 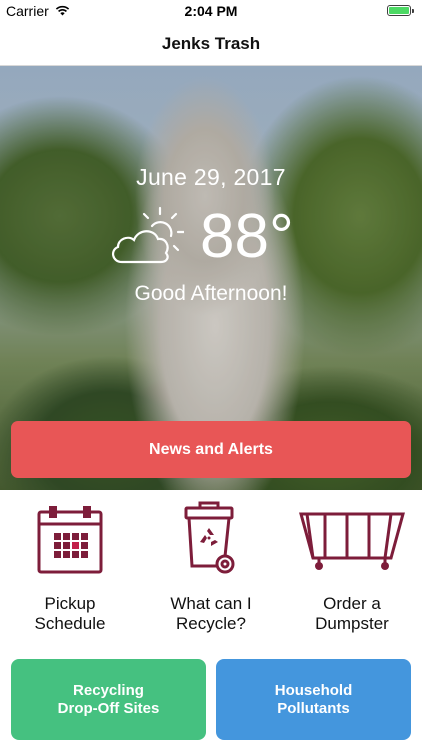 I want to click on battery-icon, so click(x=399, y=10).